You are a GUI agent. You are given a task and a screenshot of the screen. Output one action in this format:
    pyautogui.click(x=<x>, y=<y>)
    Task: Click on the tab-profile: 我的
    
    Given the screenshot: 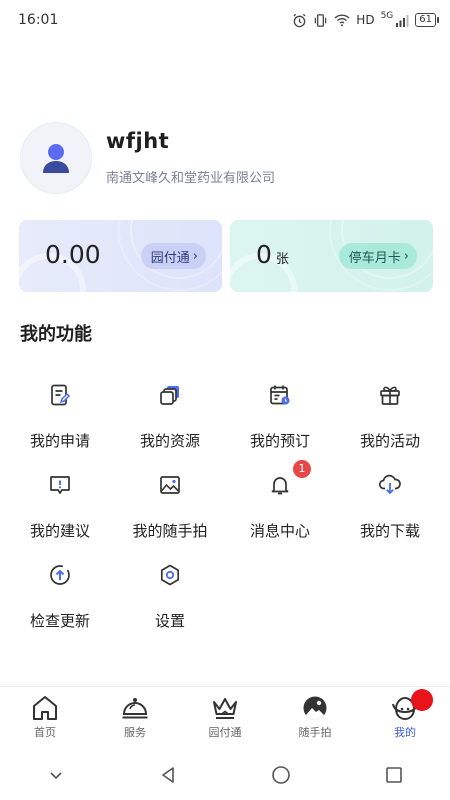 What is the action you would take?
    pyautogui.click(x=405, y=718)
    